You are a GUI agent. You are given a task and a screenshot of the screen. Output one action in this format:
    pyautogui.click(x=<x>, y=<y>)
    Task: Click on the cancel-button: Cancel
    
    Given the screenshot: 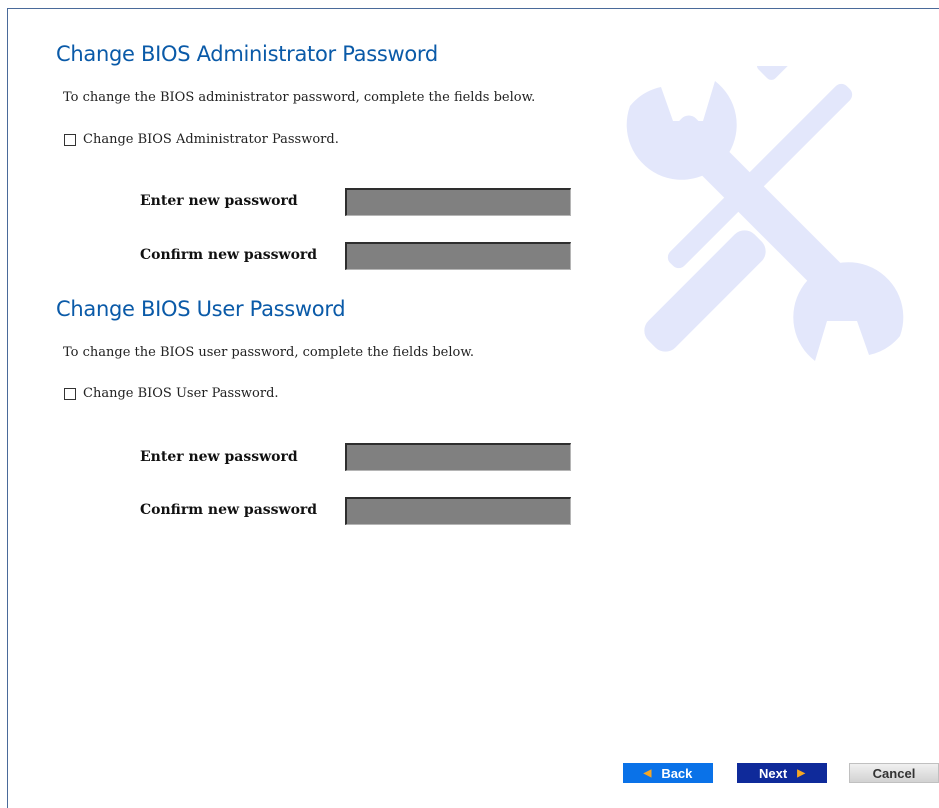 What is the action you would take?
    pyautogui.click(x=894, y=773)
    